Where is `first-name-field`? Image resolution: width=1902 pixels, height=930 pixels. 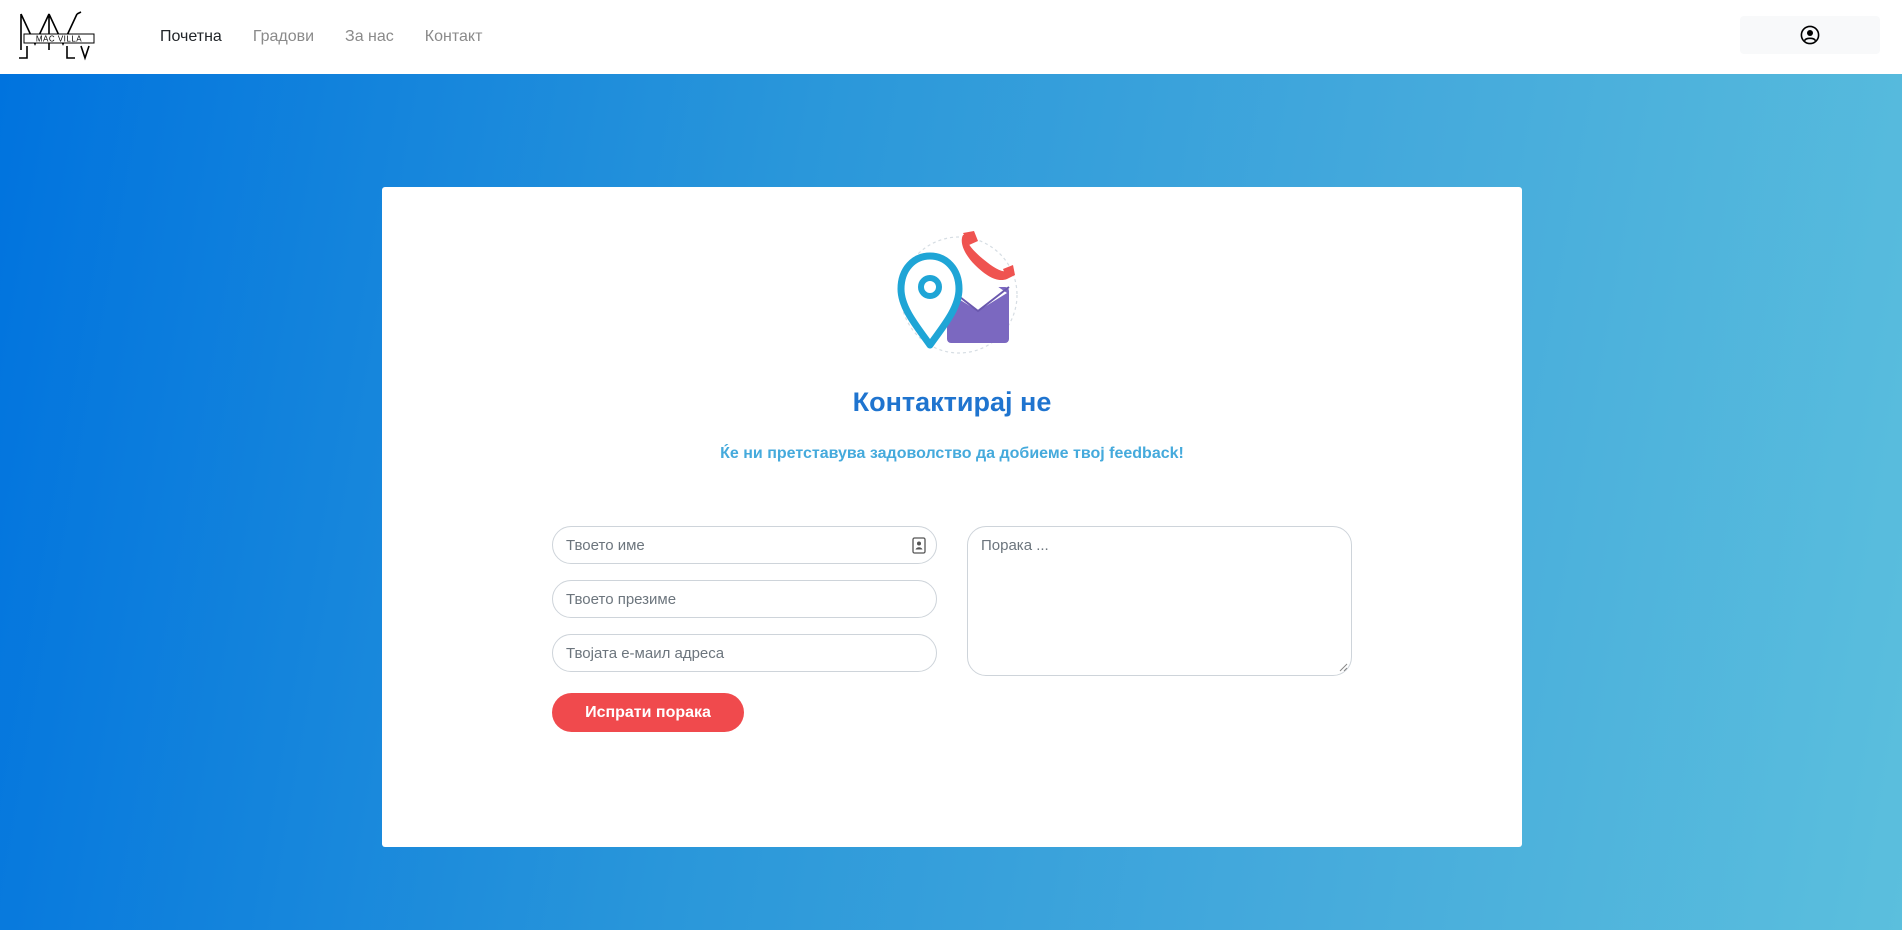 first-name-field is located at coordinates (744, 545).